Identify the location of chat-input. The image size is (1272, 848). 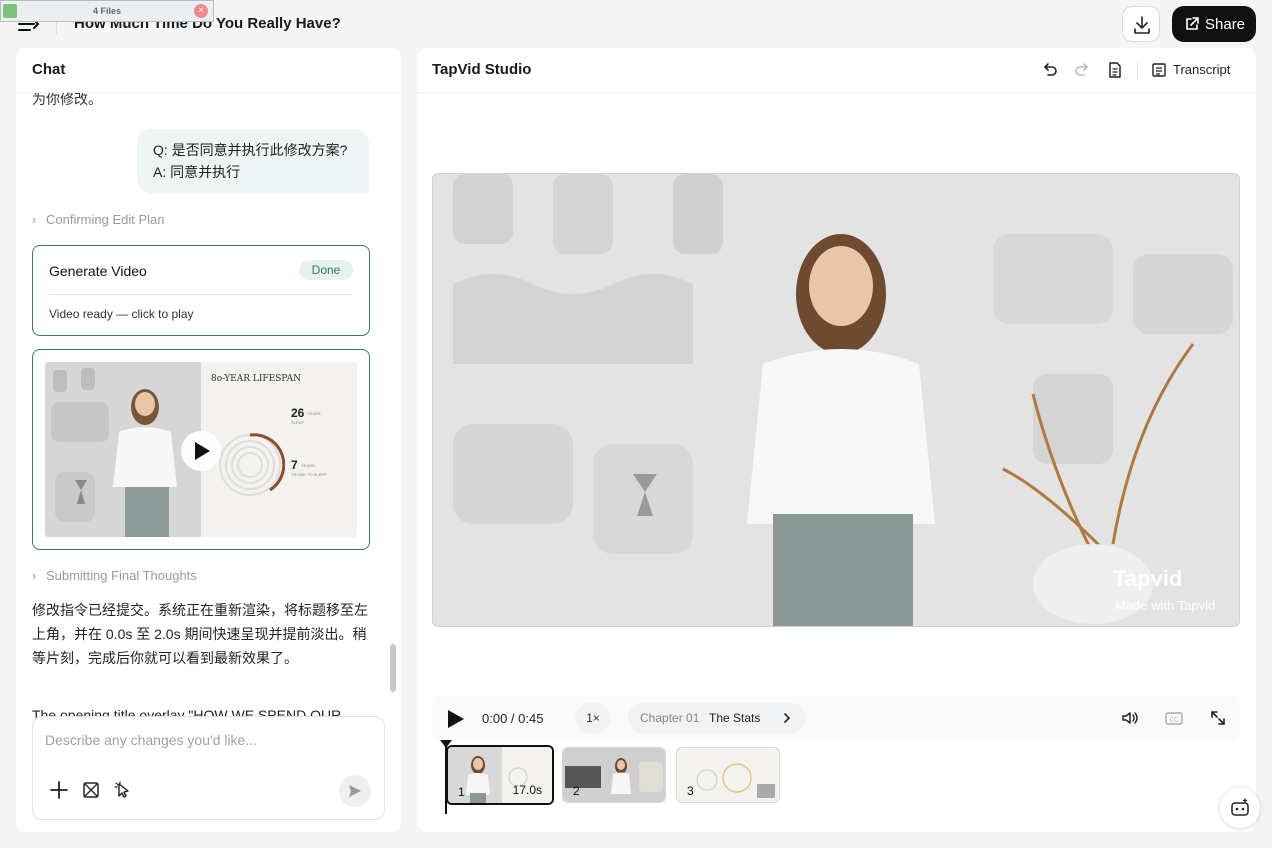
(205, 740).